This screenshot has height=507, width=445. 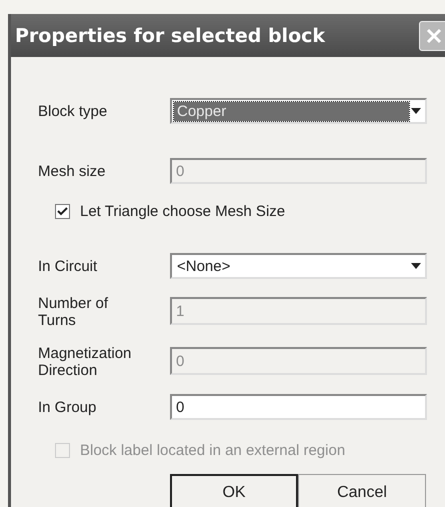 What do you see at coordinates (204, 266) in the screenshot?
I see `dropdown-value: <None>` at bounding box center [204, 266].